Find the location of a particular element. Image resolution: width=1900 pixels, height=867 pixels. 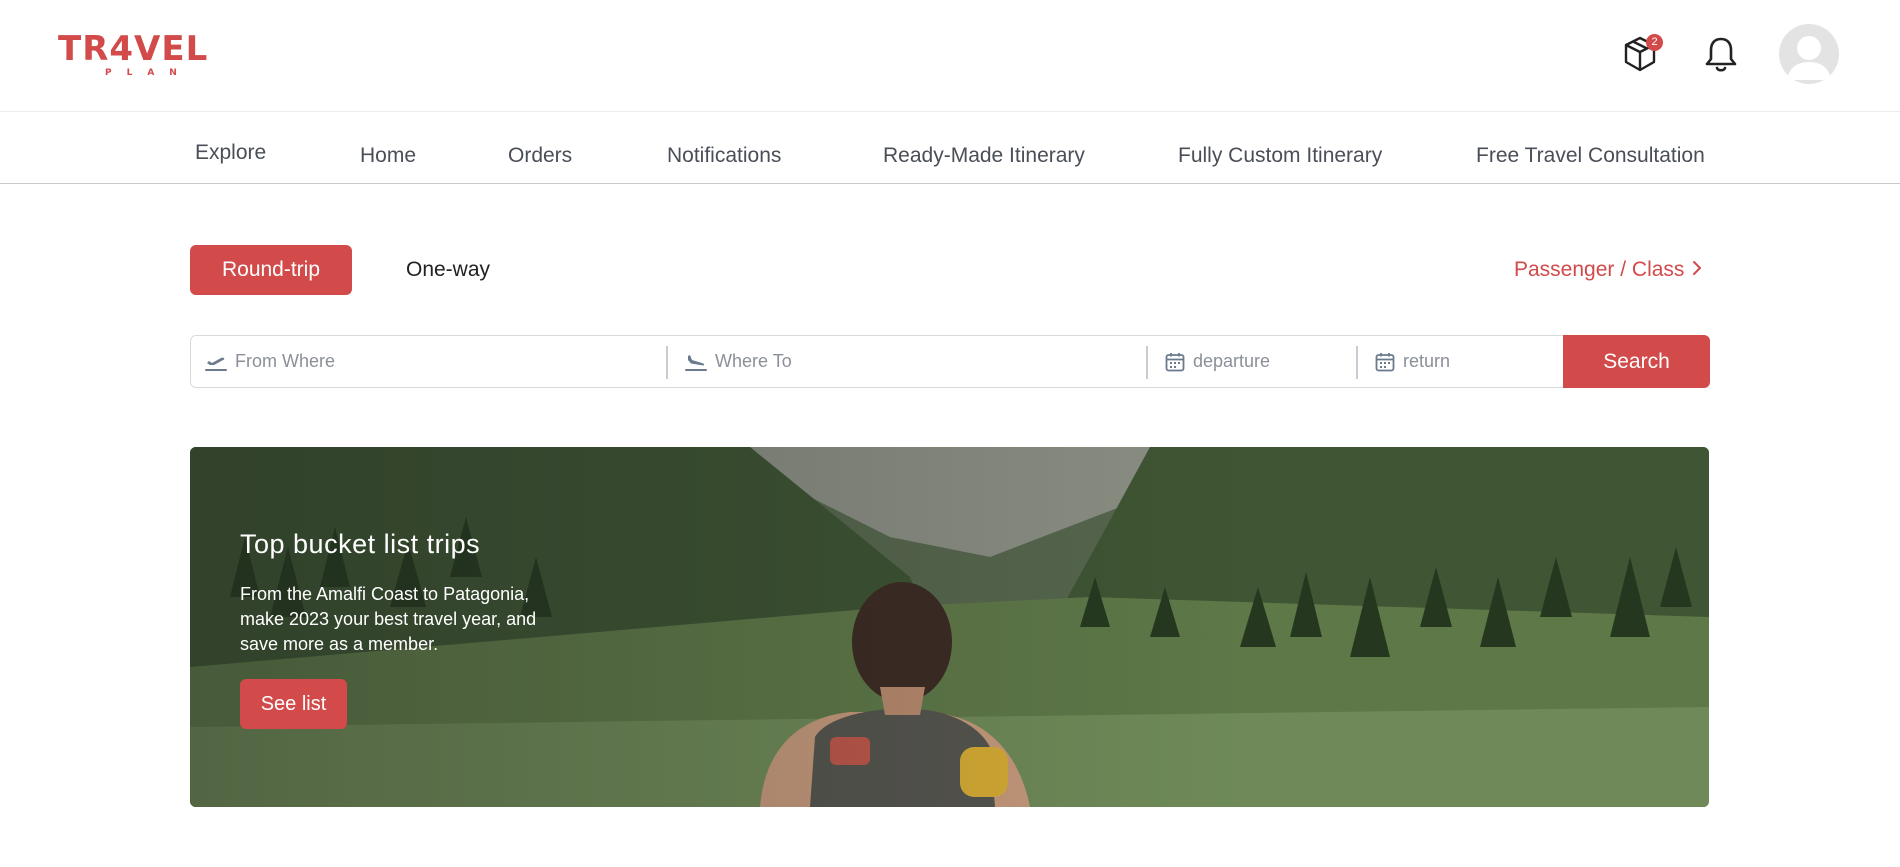

nav-item-ready-made-itinerary: Ready-Made Itinerary is located at coordinates (984, 156).